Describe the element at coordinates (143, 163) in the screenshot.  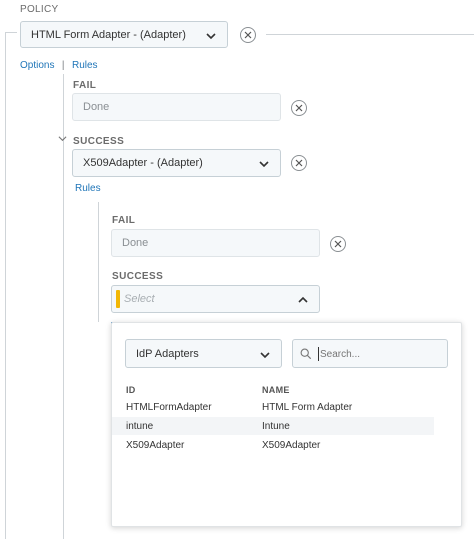
I see `level1-success-select-value: X509Adapter - (Adapter)` at that location.